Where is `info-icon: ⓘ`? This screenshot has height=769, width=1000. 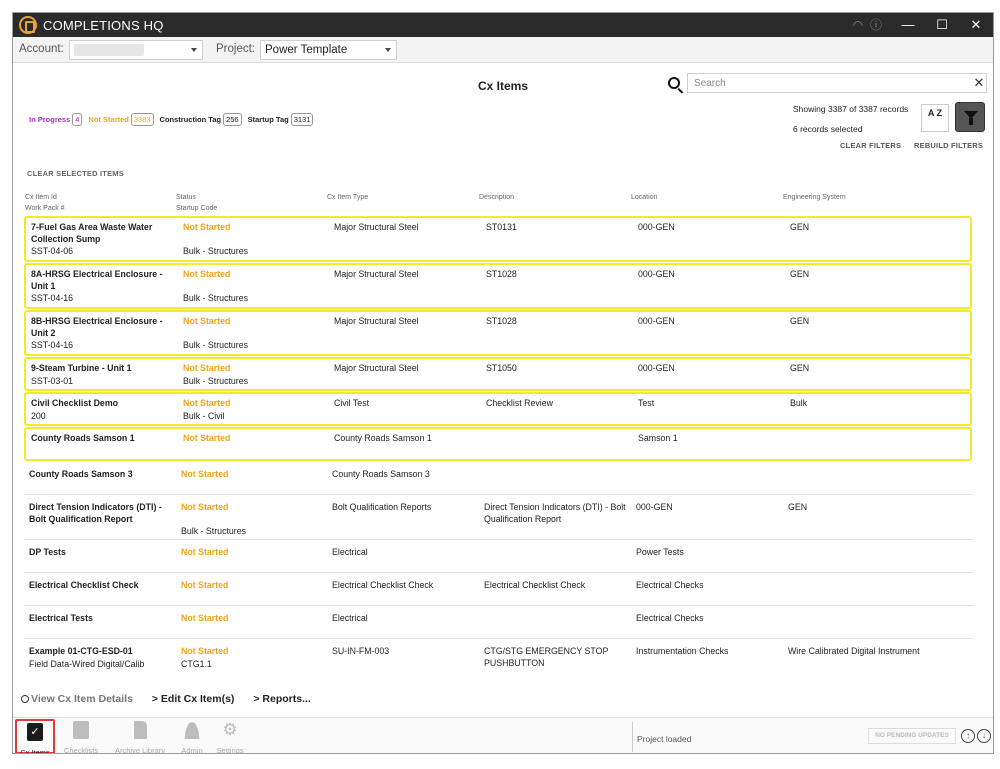
info-icon: ⓘ is located at coordinates (875, 25).